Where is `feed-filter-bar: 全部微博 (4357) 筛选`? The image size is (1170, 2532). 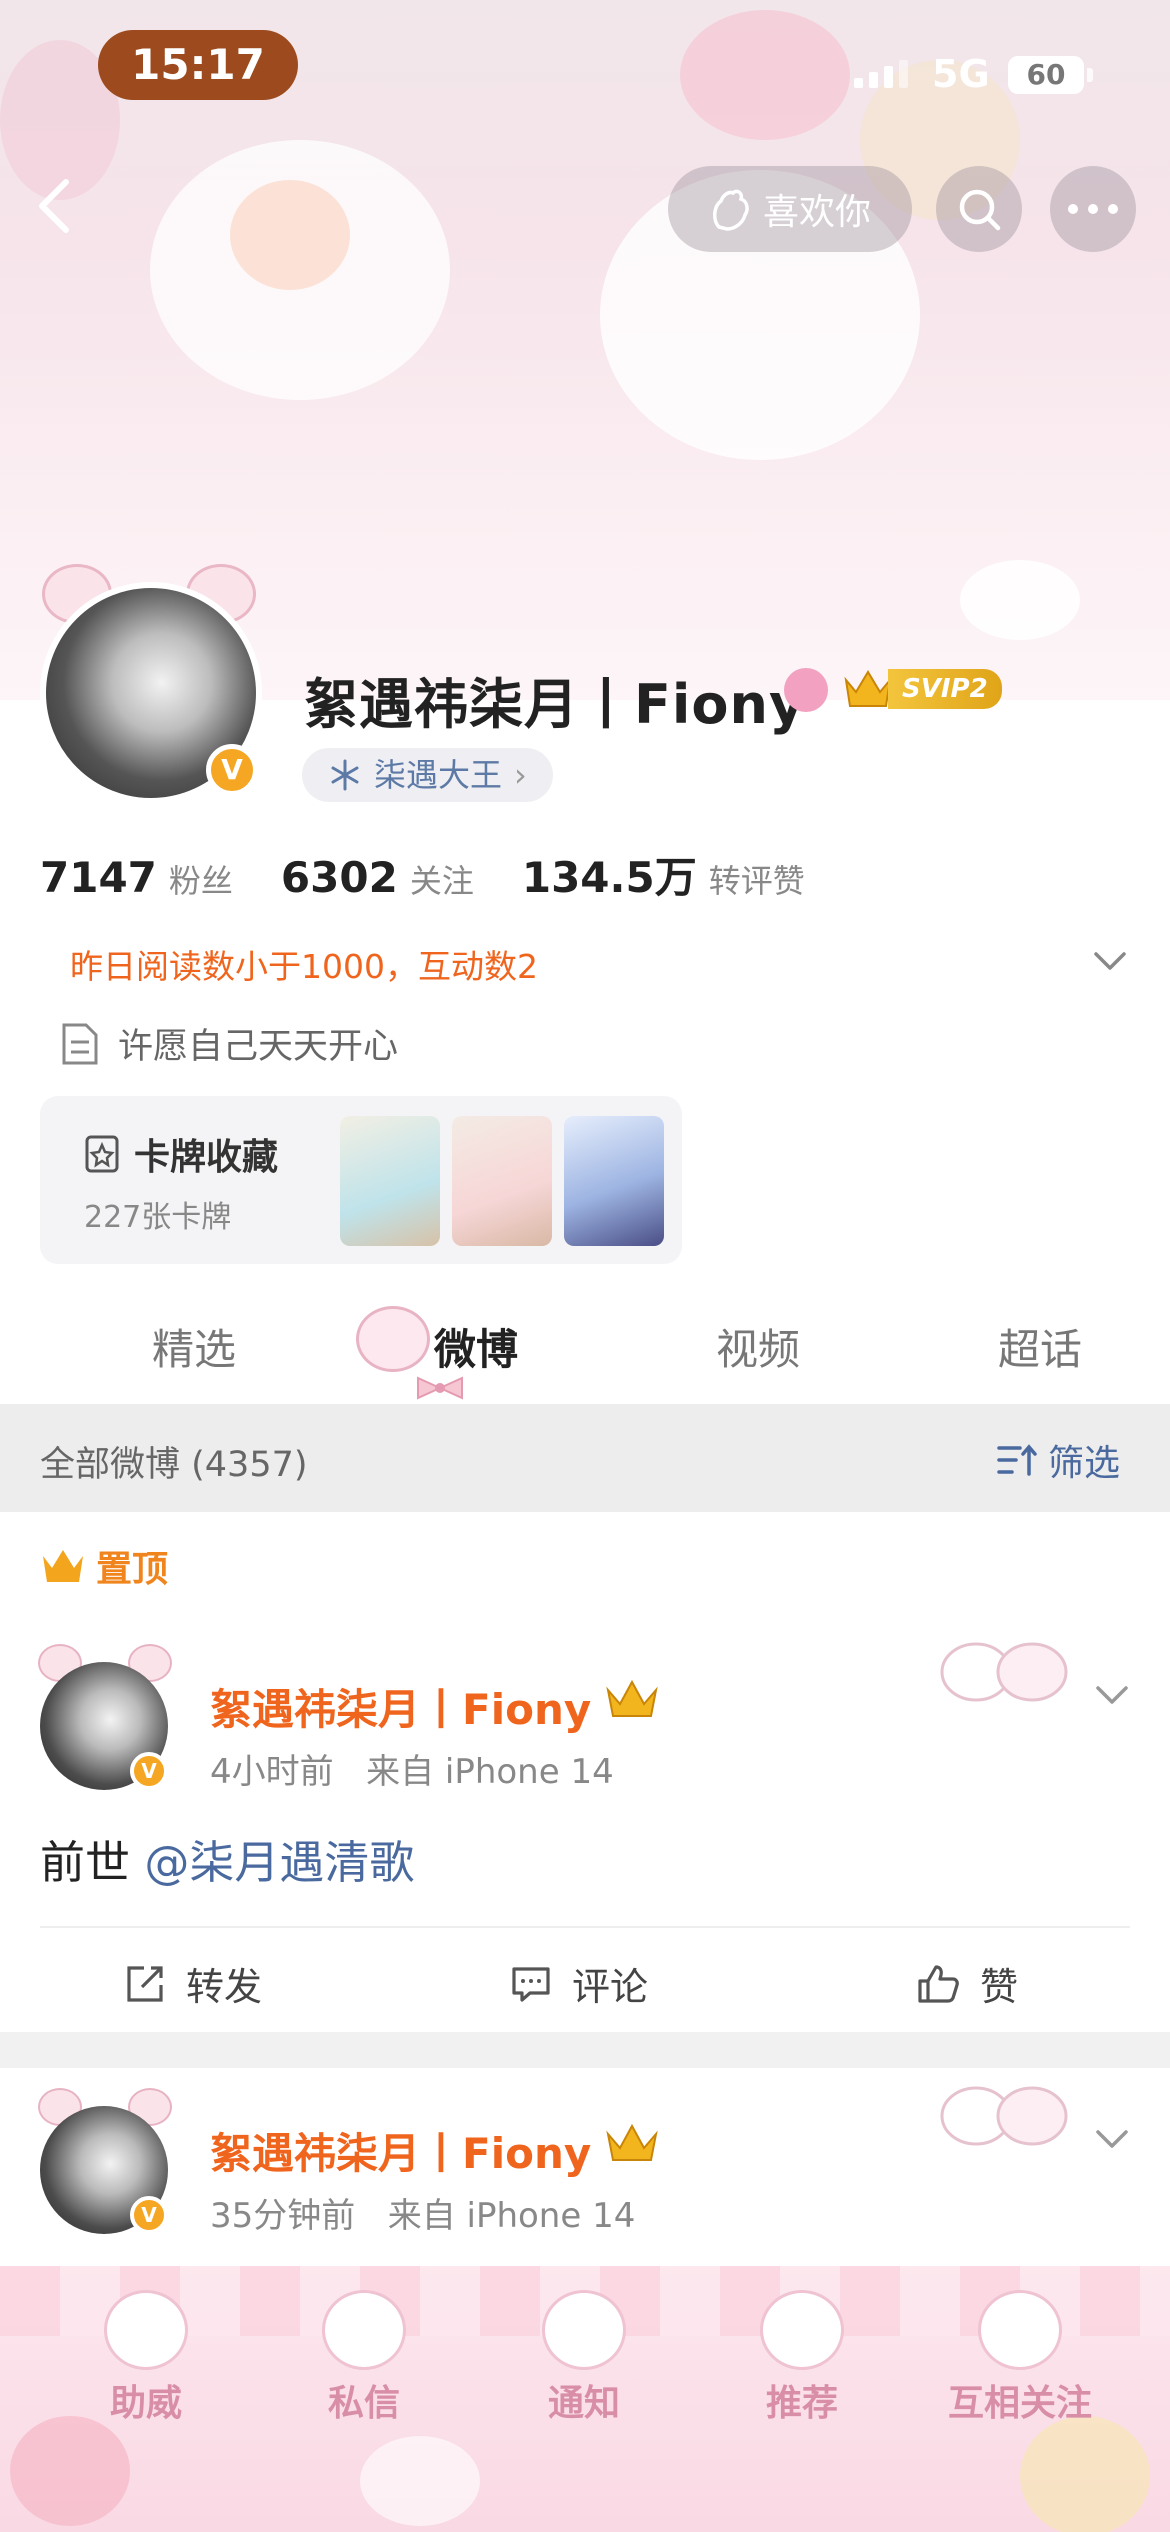 feed-filter-bar: 全部微博 (4357) 筛选 is located at coordinates (585, 1458).